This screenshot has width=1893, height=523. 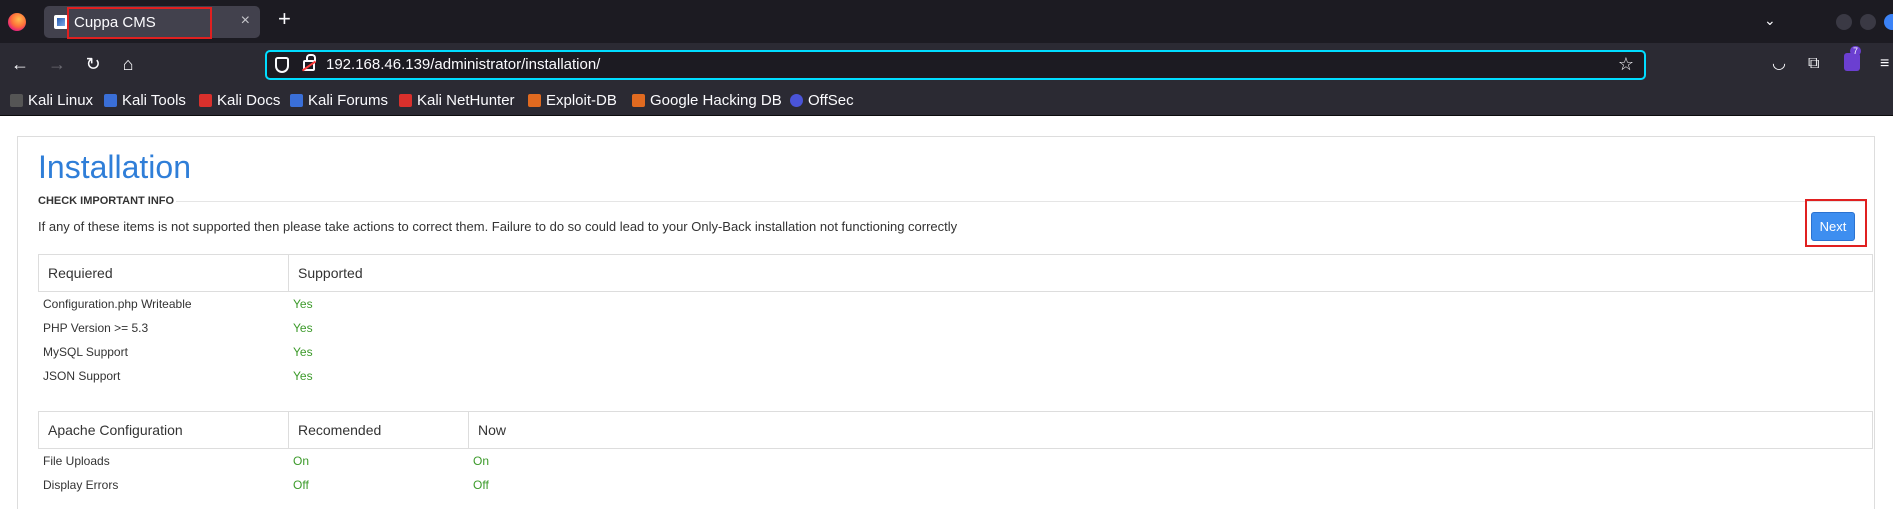 What do you see at coordinates (955, 328) in the screenshot?
I see `table-row: PHP Version >= 5.3 Yes` at bounding box center [955, 328].